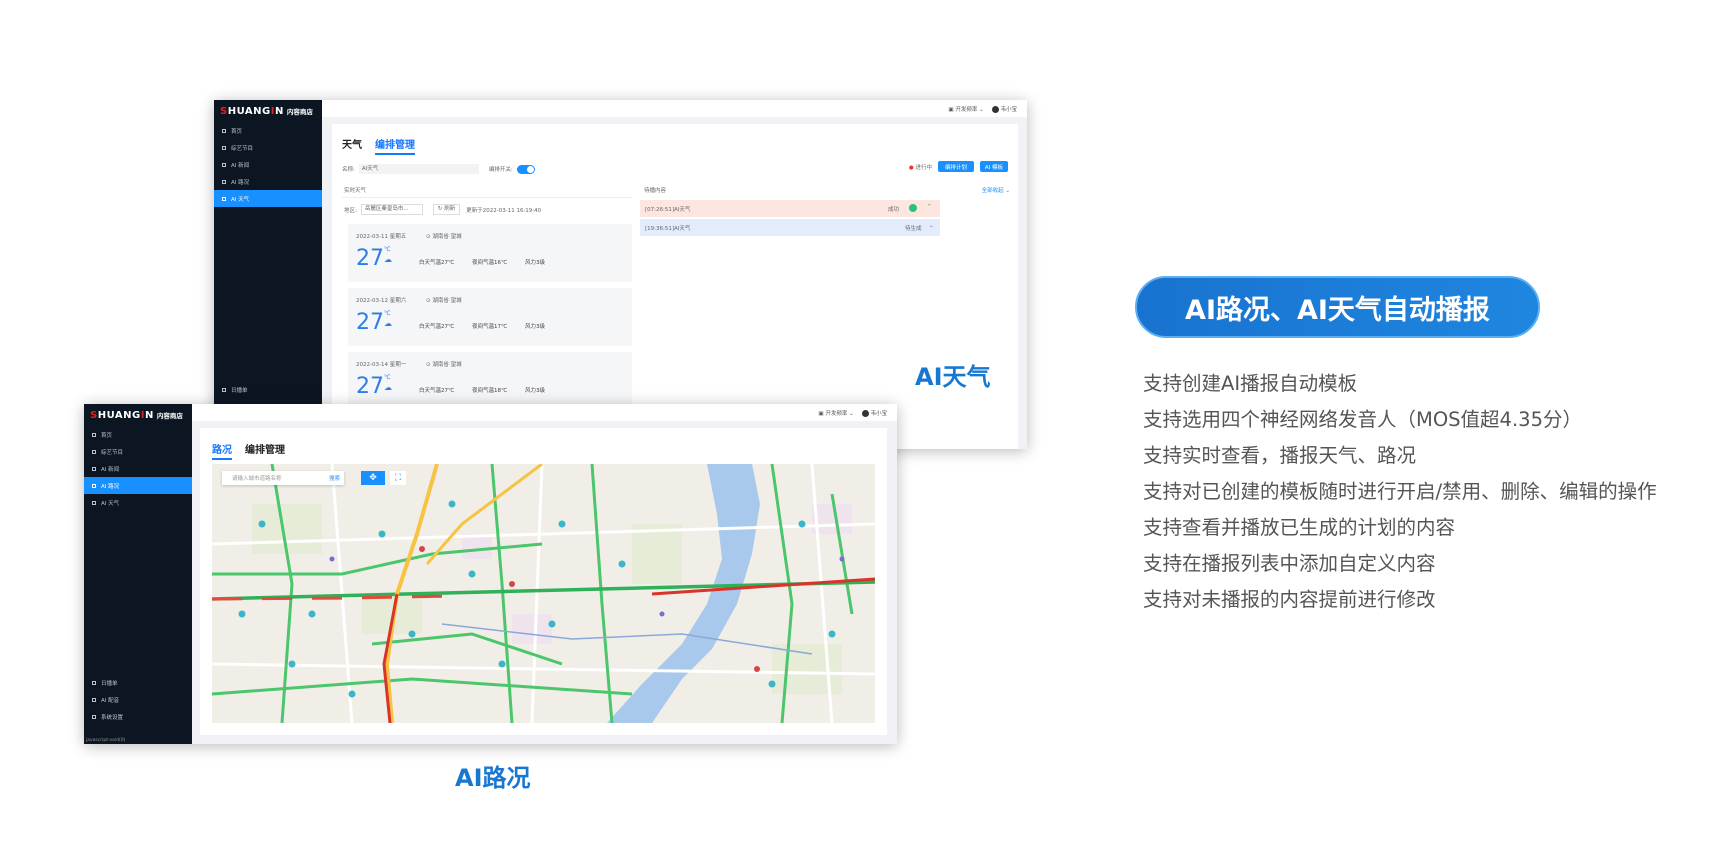  Describe the element at coordinates (138, 699) in the screenshot. I see `sidebar-item: AI 配音` at that location.